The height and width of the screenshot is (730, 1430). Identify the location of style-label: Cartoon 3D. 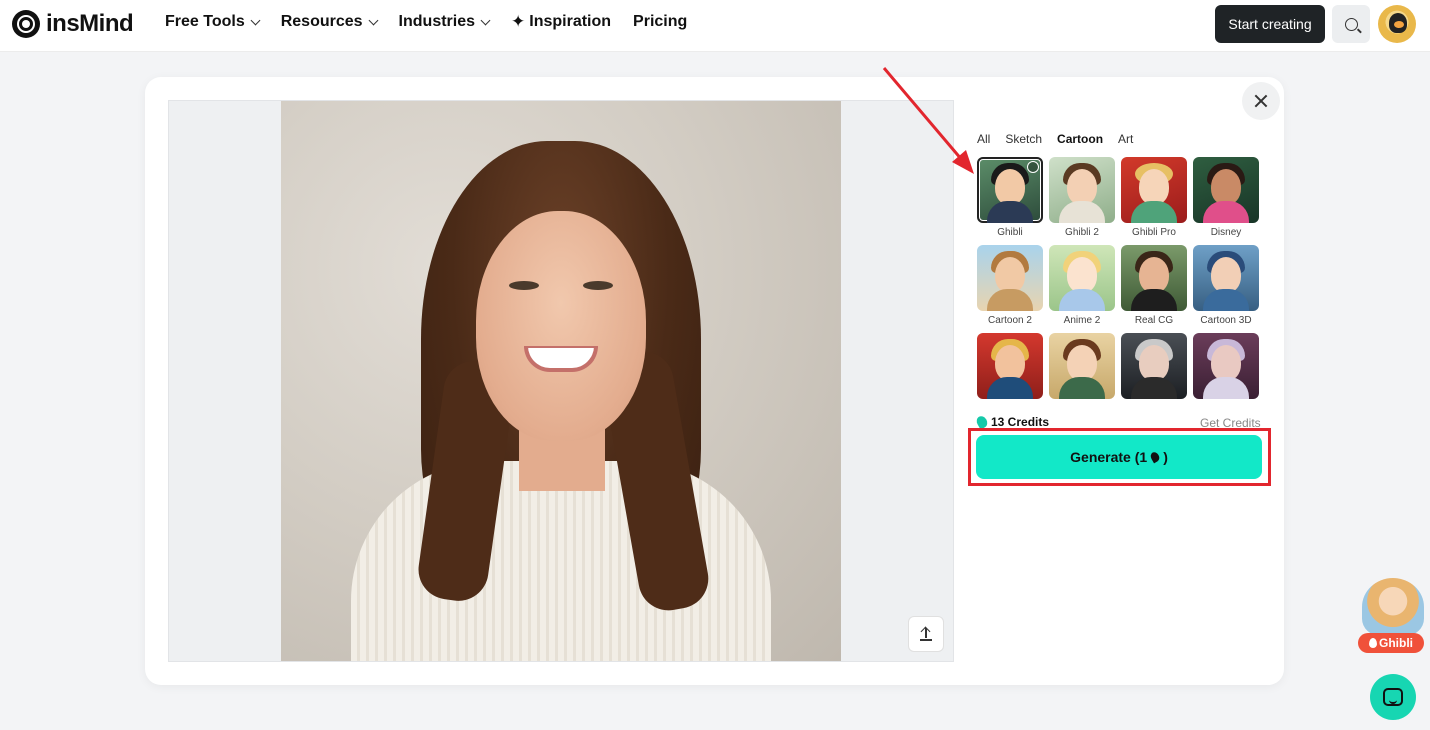
(1226, 320).